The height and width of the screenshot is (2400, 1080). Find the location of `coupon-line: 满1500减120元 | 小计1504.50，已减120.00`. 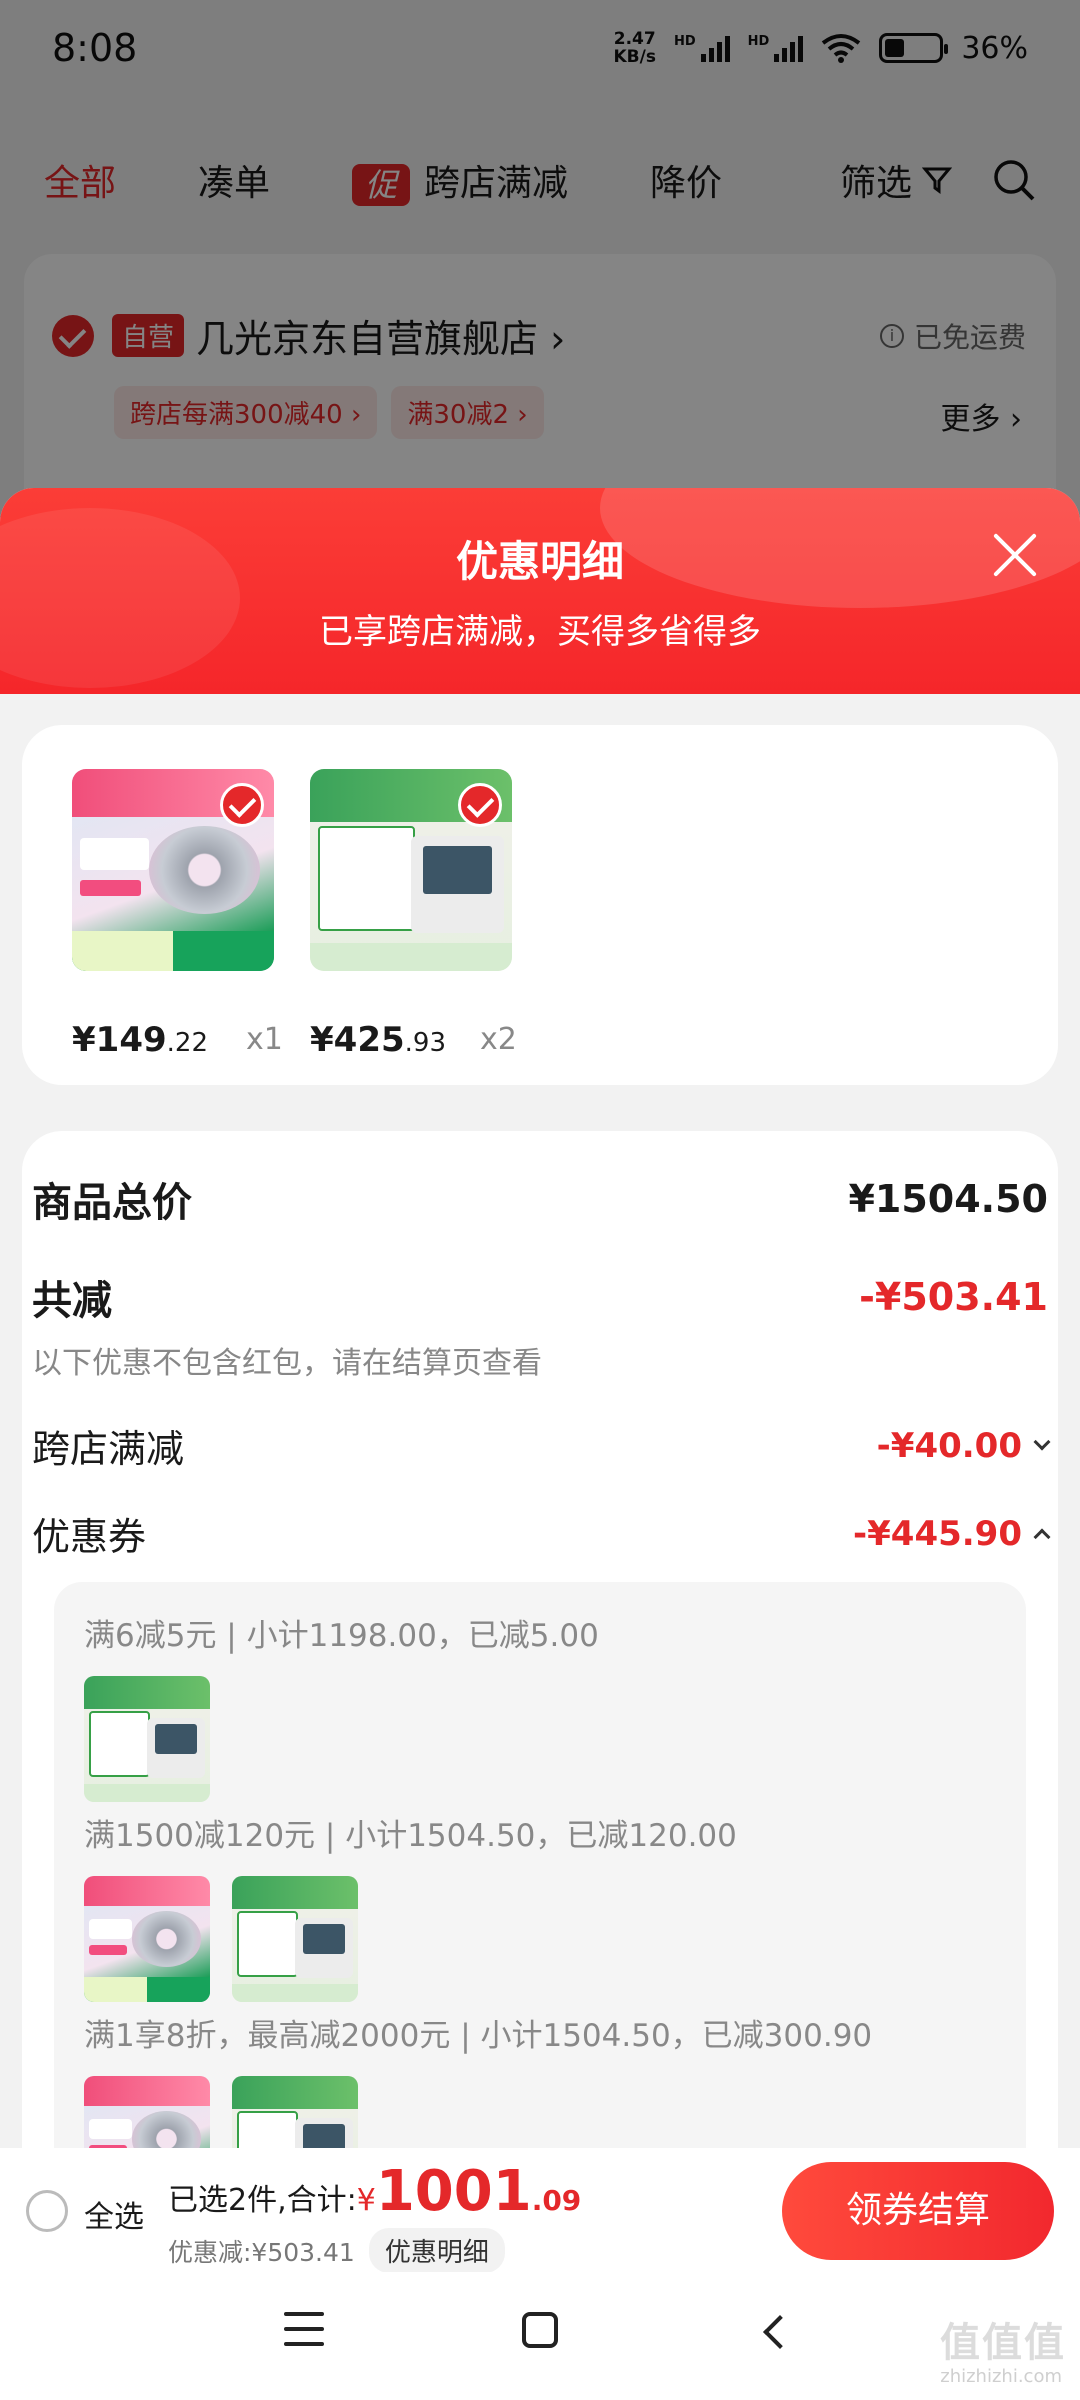

coupon-line: 满1500减120元 | 小计1504.50，已减120.00 is located at coordinates (410, 1836).